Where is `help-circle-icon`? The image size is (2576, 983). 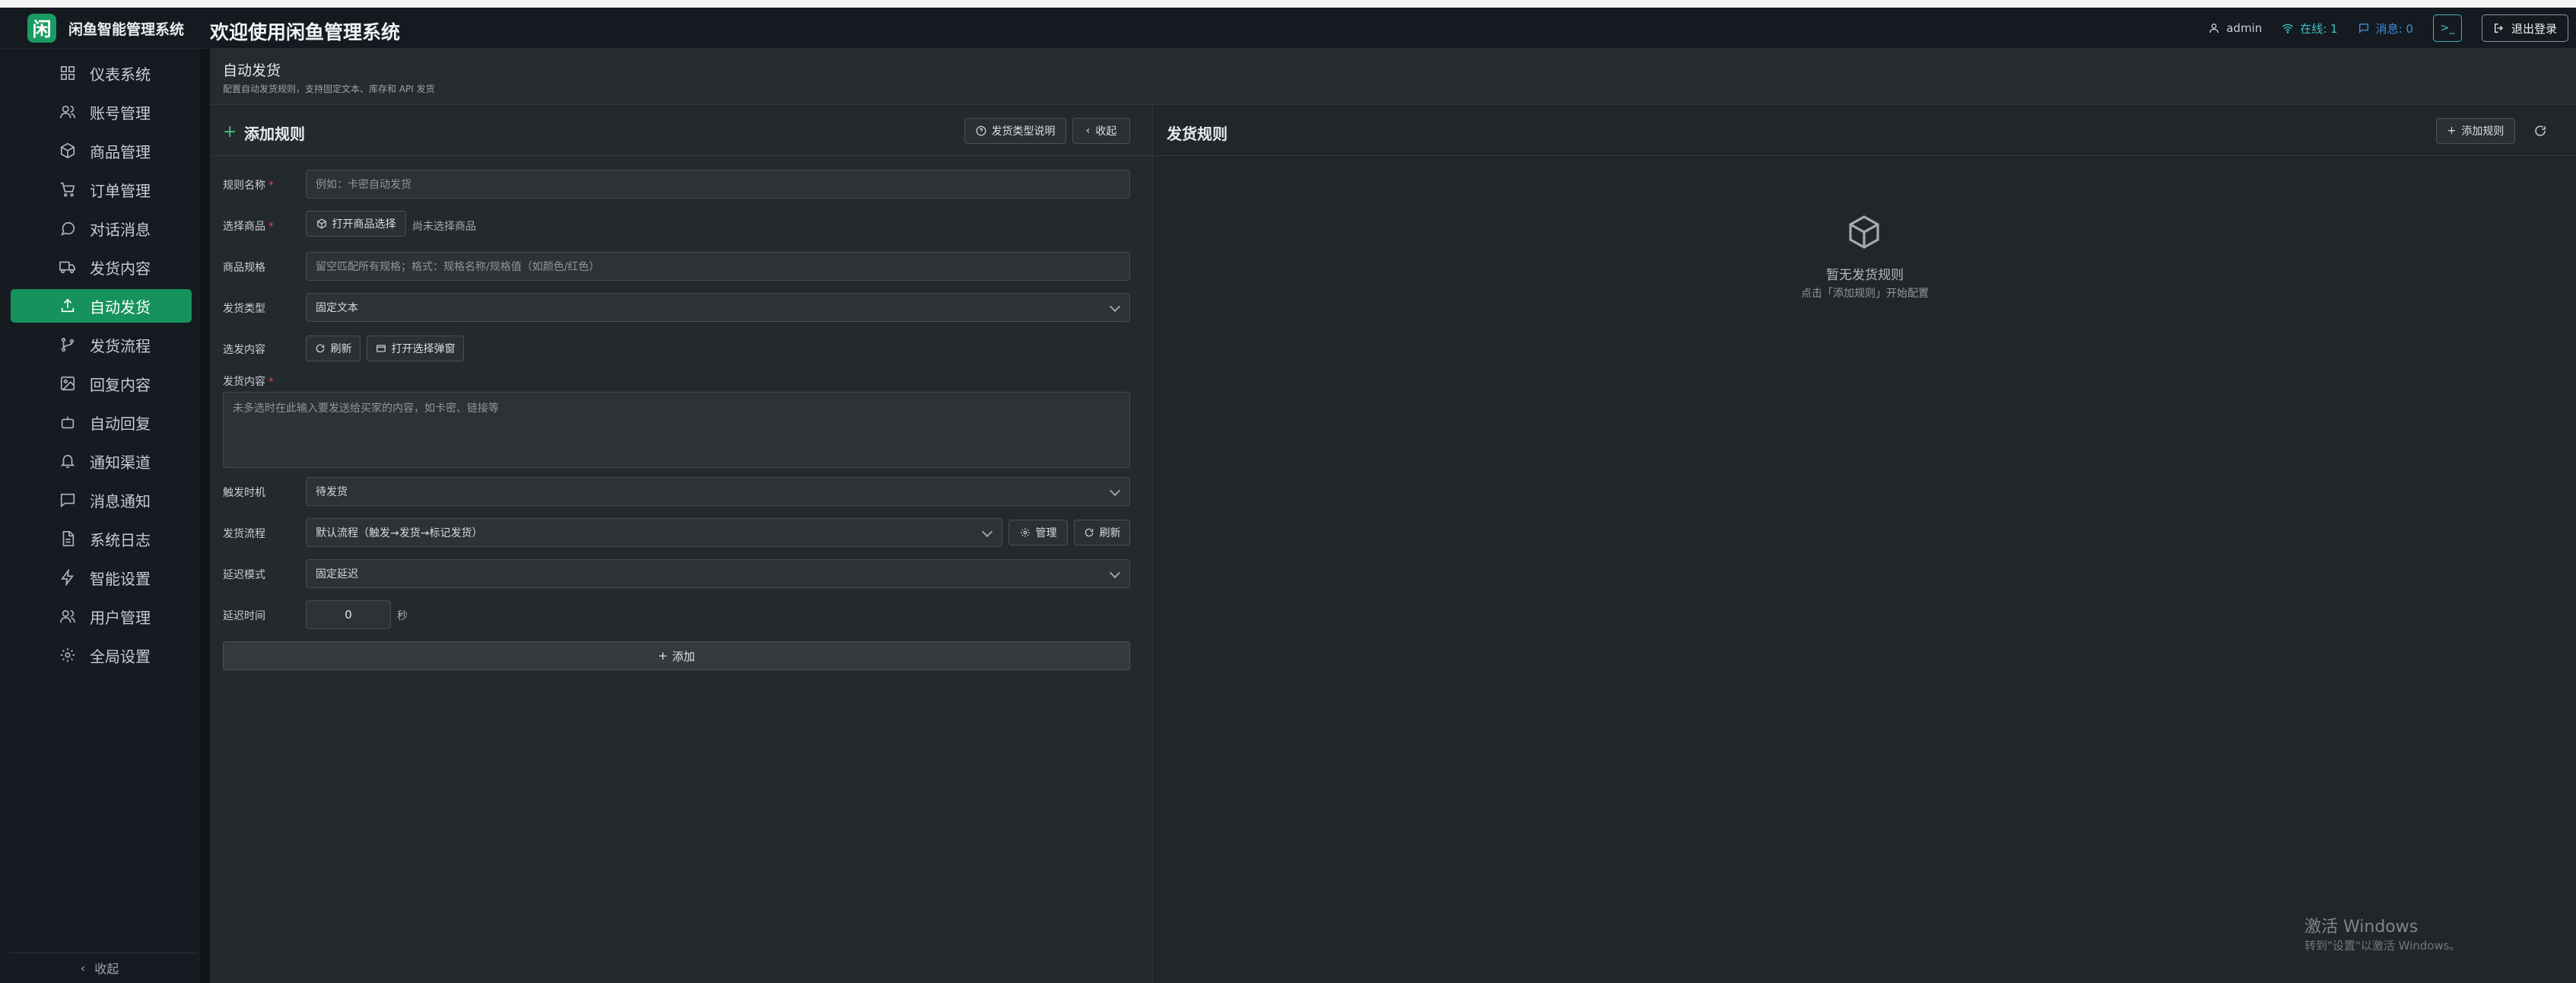
help-circle-icon is located at coordinates (981, 131).